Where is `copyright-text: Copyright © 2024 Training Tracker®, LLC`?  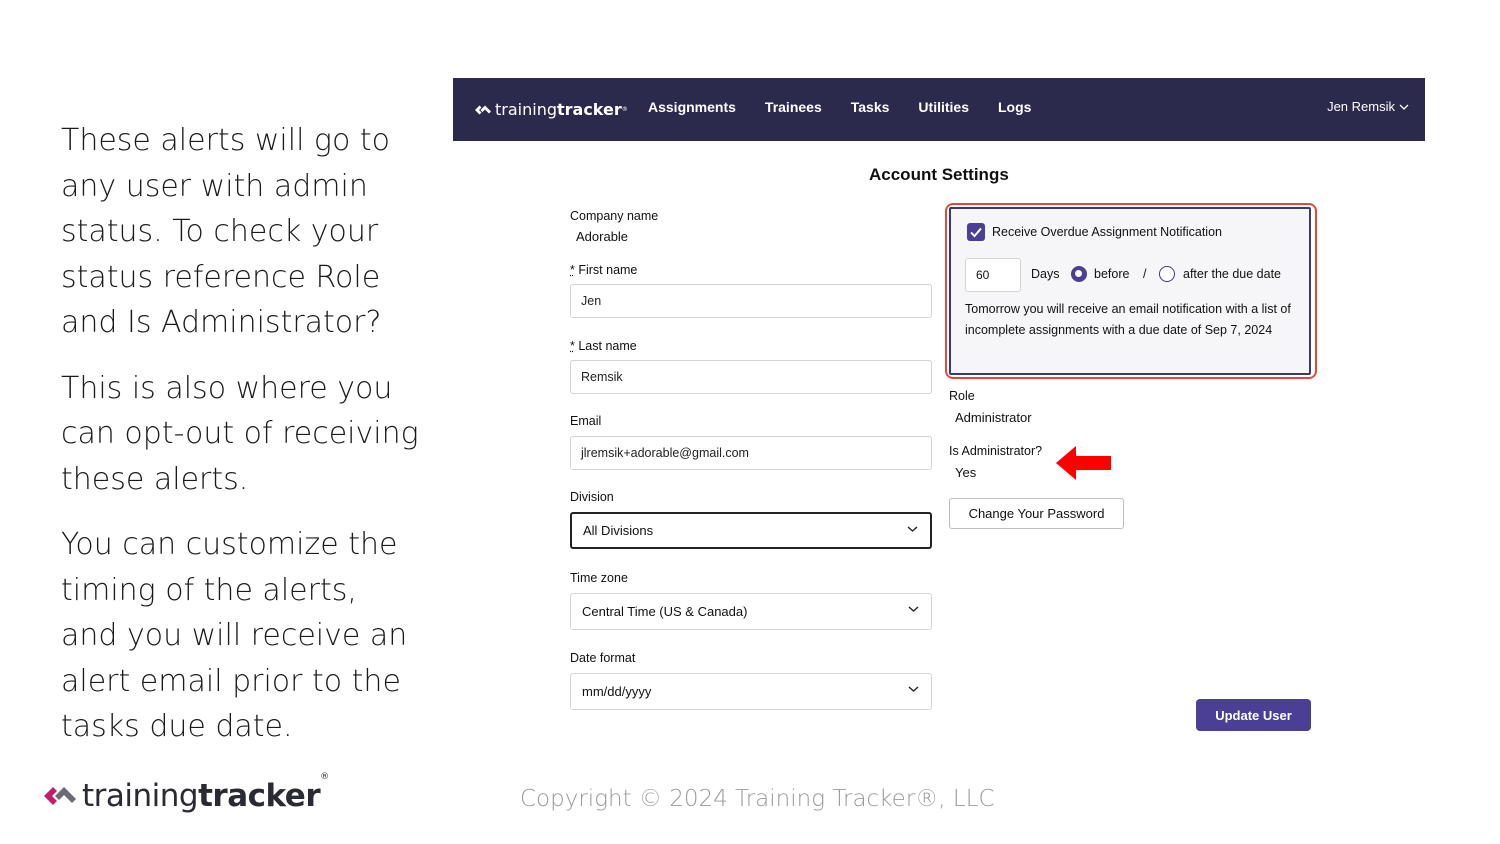
copyright-text: Copyright © 2024 Training Tracker®, LLC is located at coordinates (757, 799).